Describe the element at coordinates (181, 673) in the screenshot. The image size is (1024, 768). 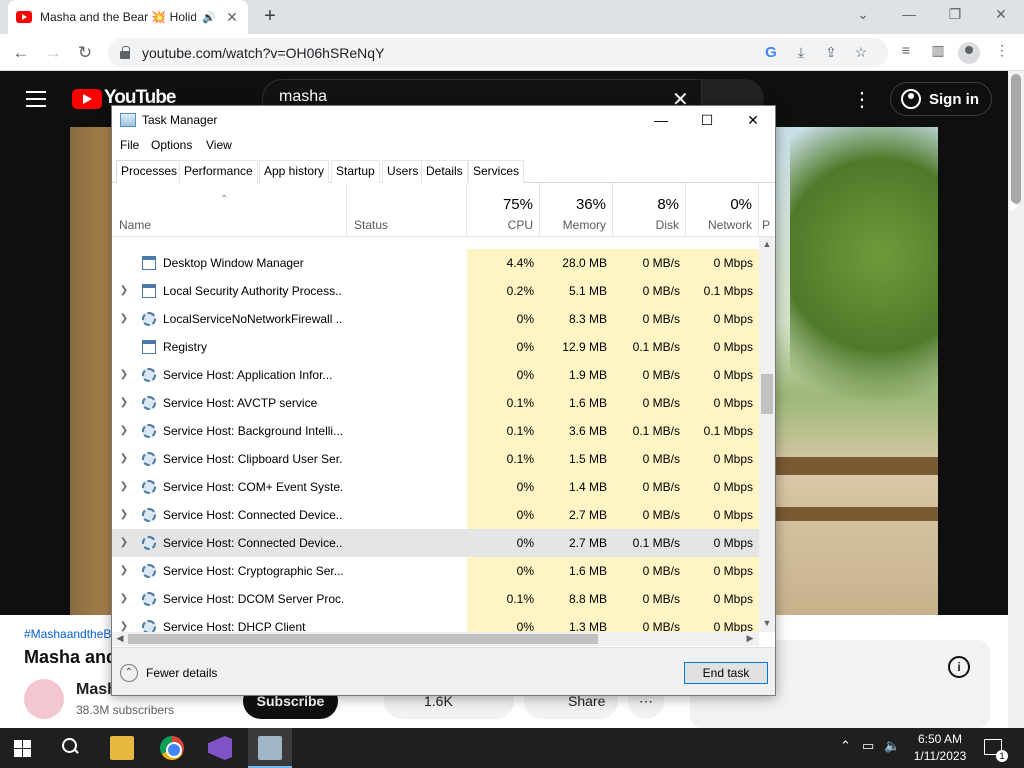
I see `fewer-details-link: Fewer details` at that location.